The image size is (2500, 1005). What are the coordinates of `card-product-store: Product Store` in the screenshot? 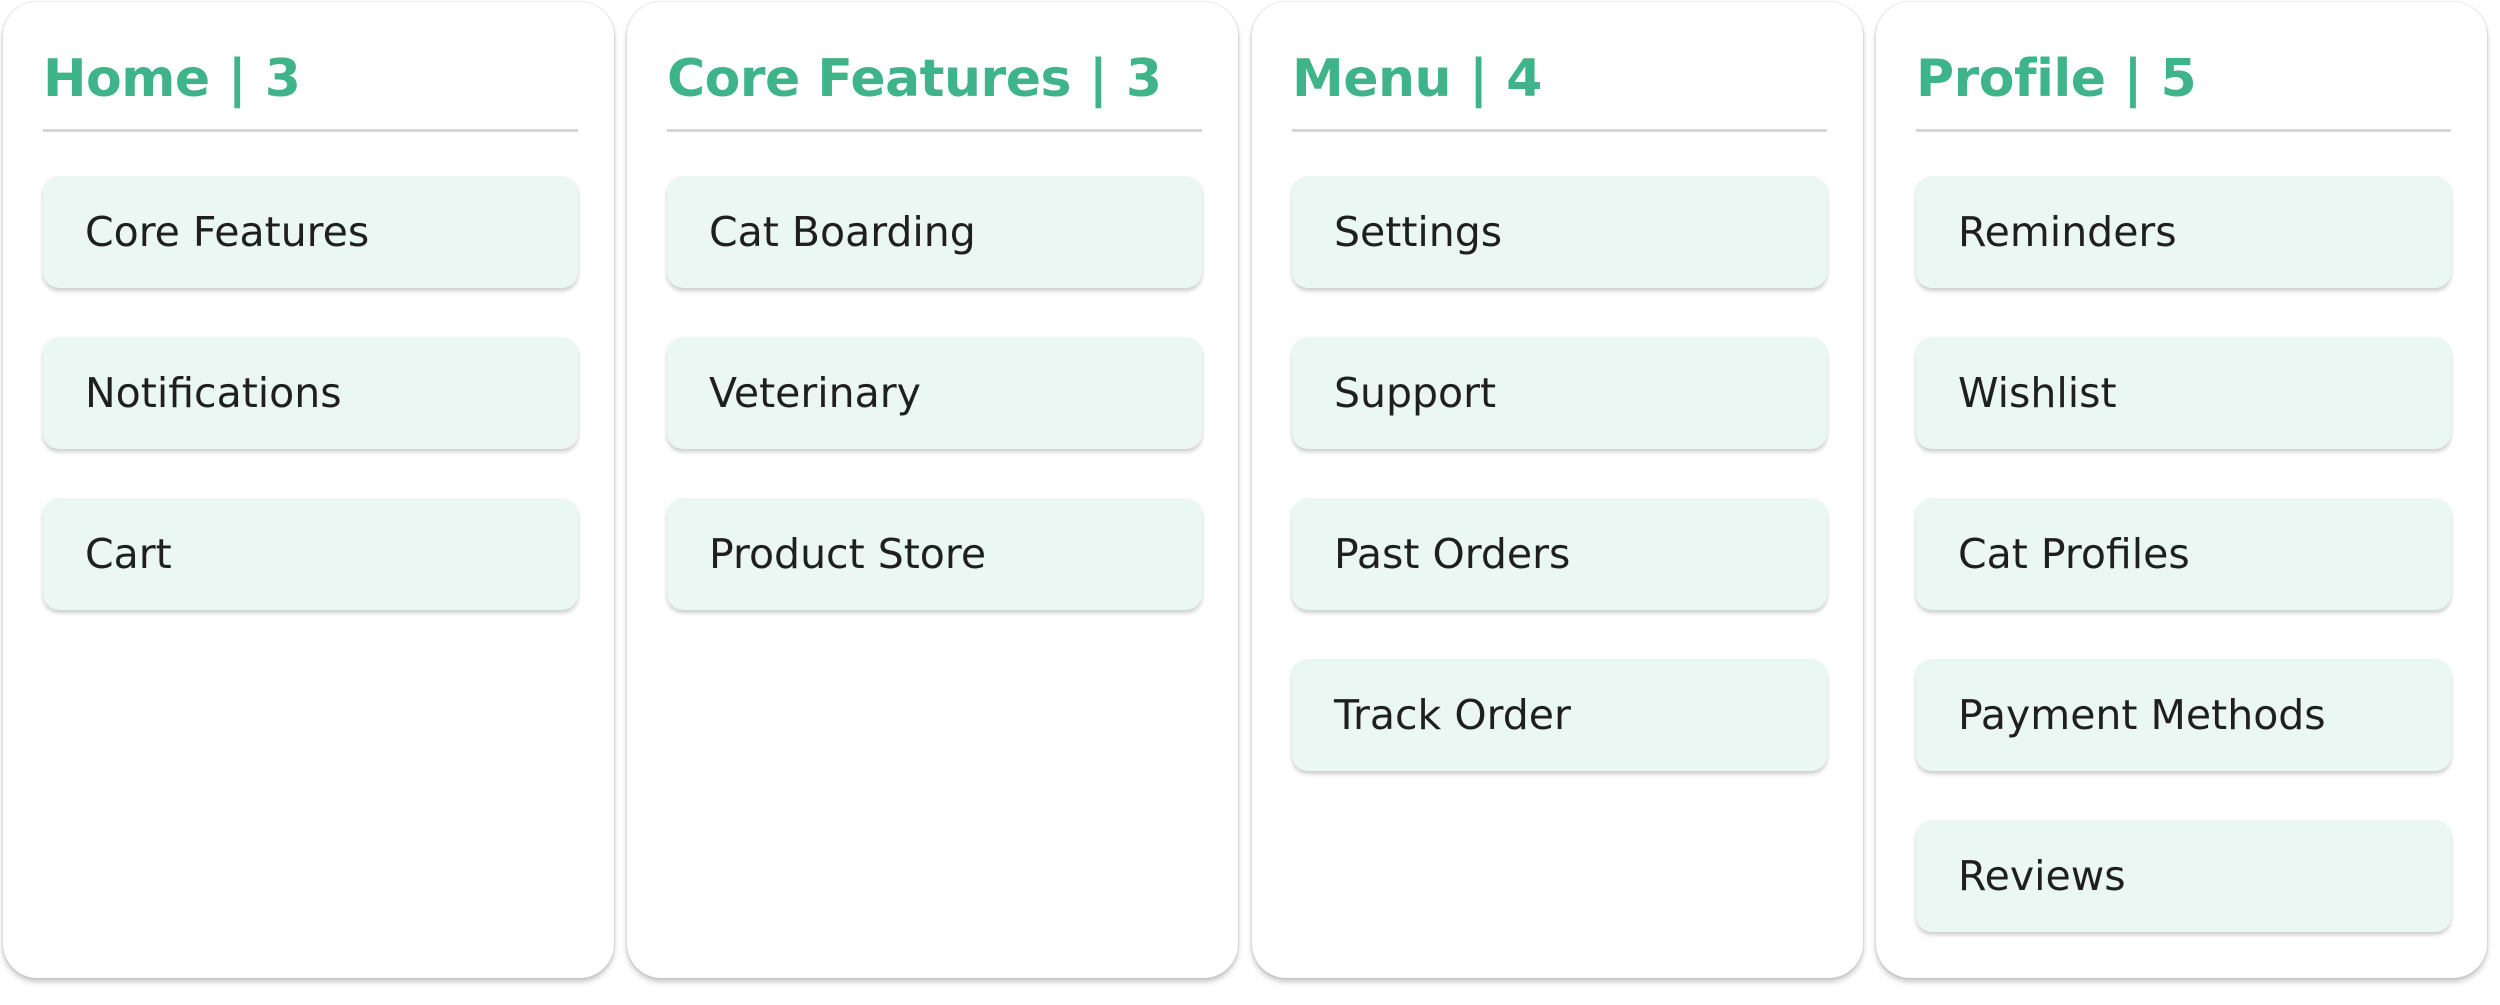 It's located at (934, 554).